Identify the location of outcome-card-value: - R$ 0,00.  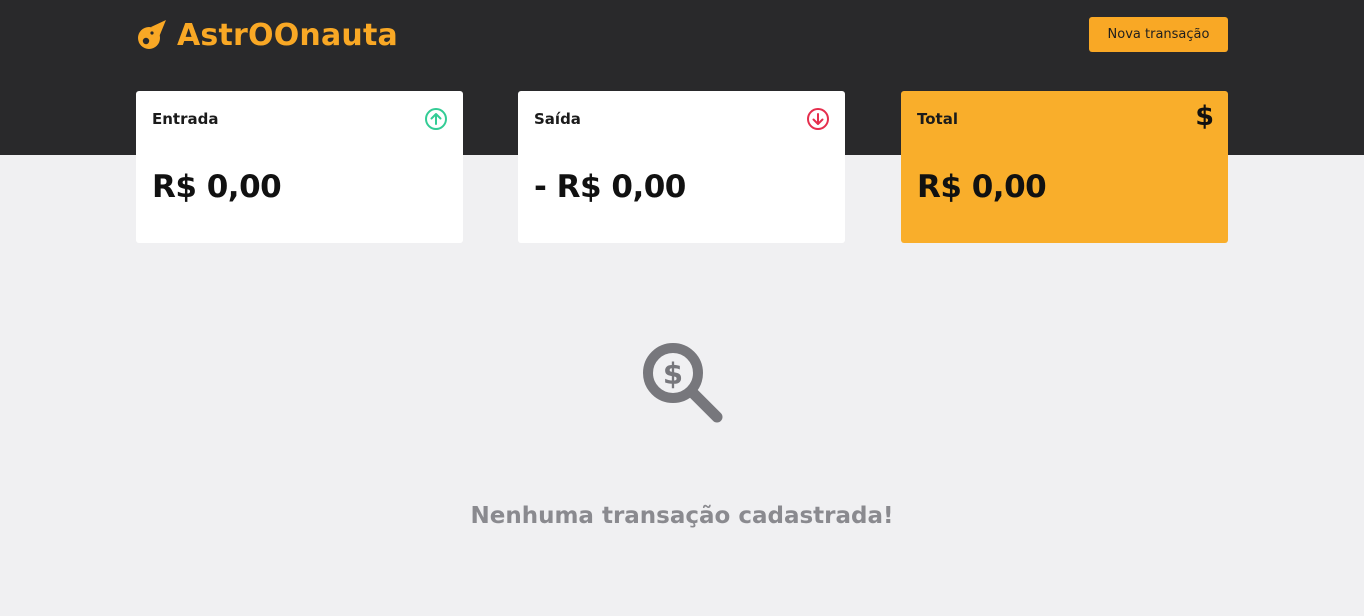
(610, 187).